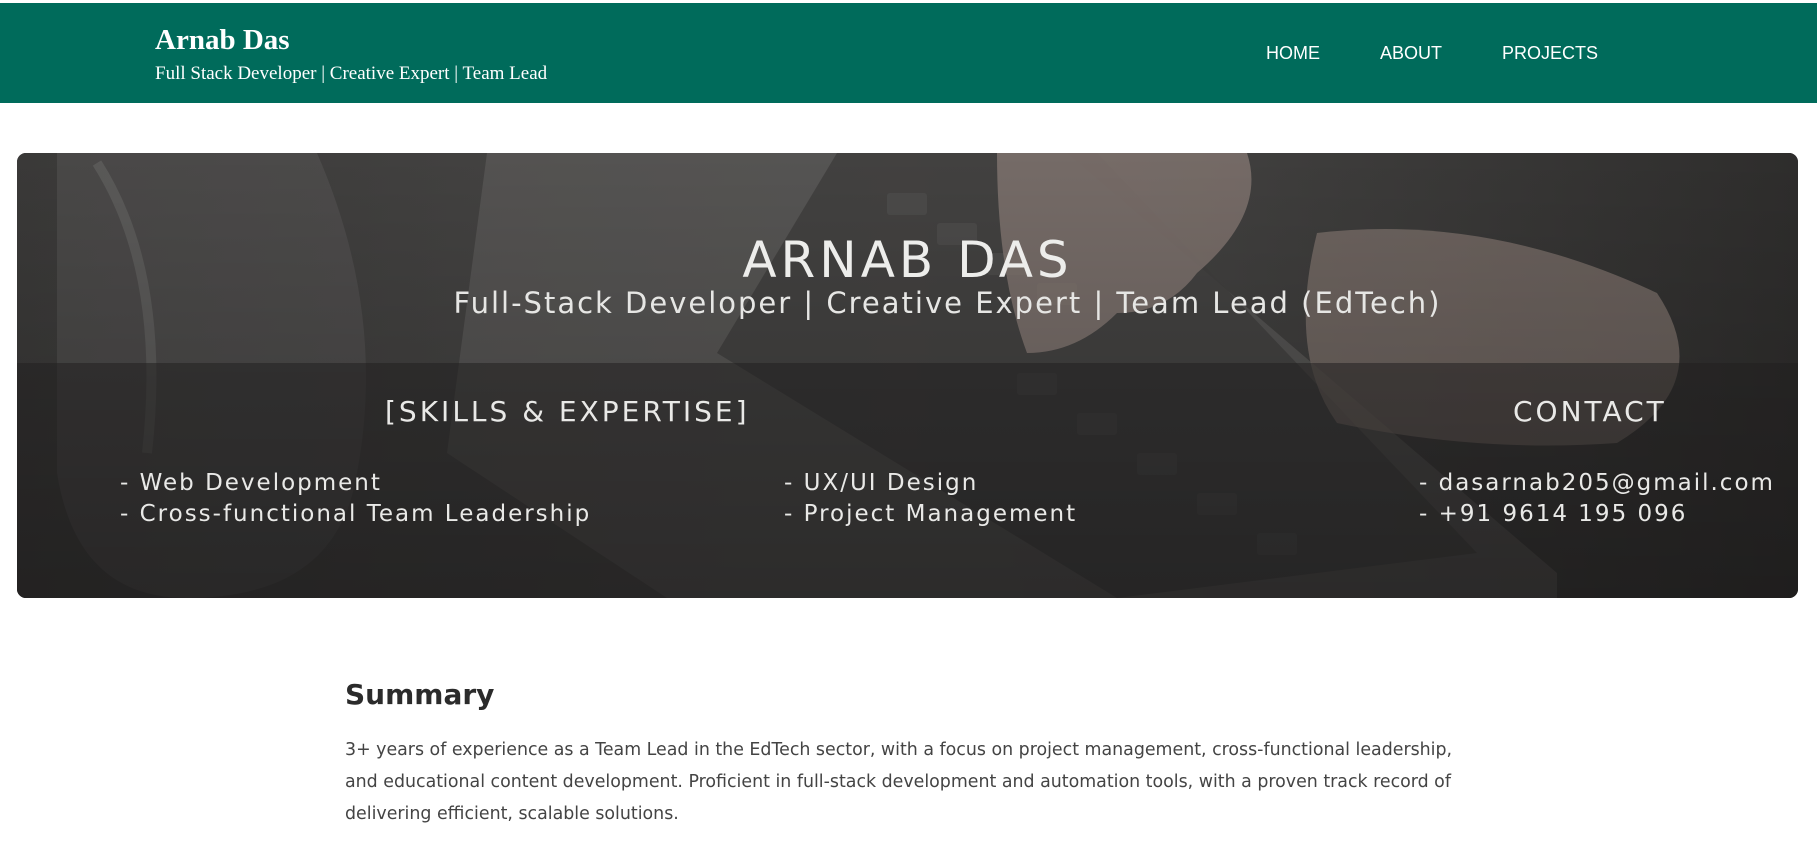 This screenshot has height=853, width=1817. What do you see at coordinates (1550, 53) in the screenshot?
I see `nav-projects-link: PROJECTS` at bounding box center [1550, 53].